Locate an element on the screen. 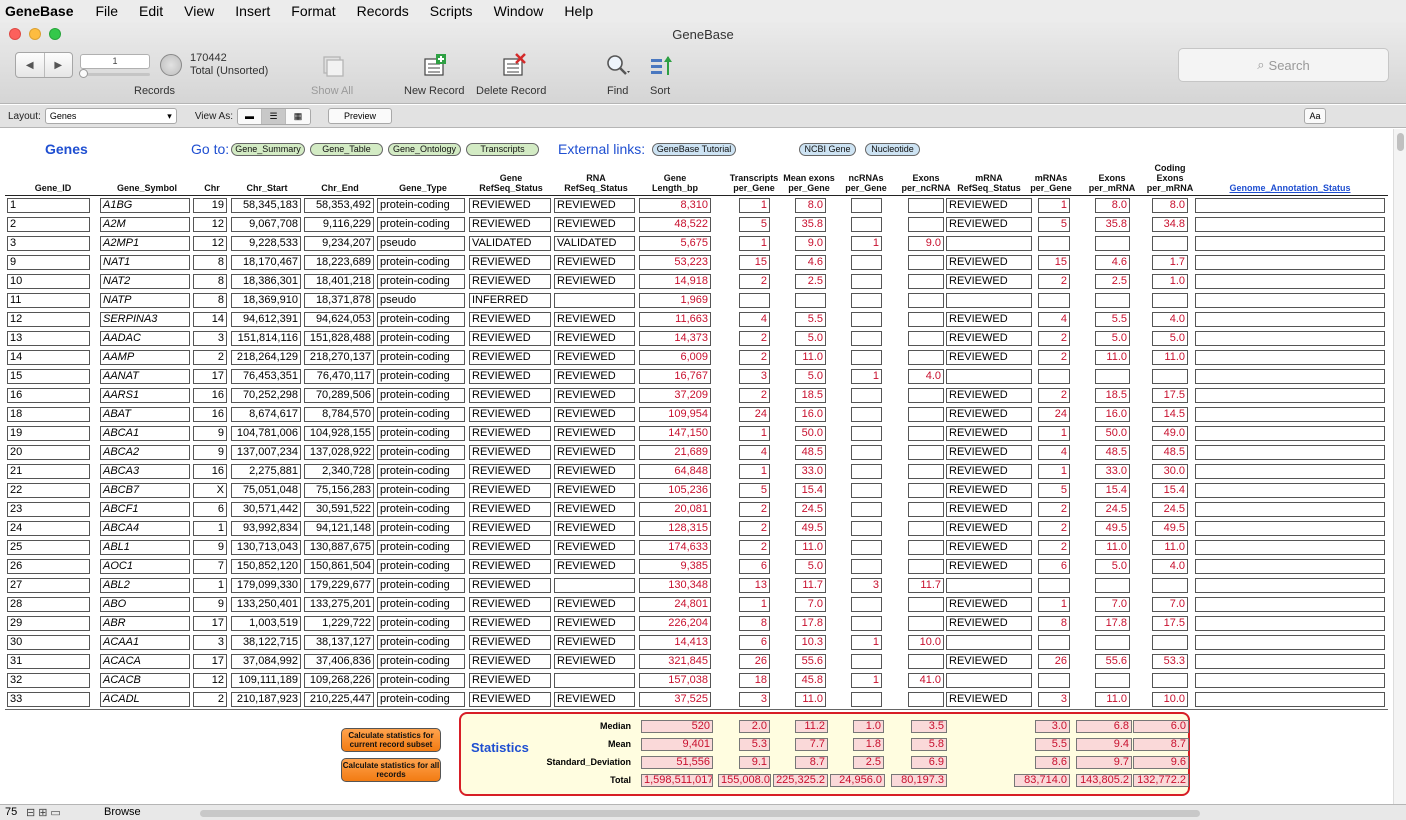  field-mean-exons-per-gene: 16.0 is located at coordinates (810, 414).